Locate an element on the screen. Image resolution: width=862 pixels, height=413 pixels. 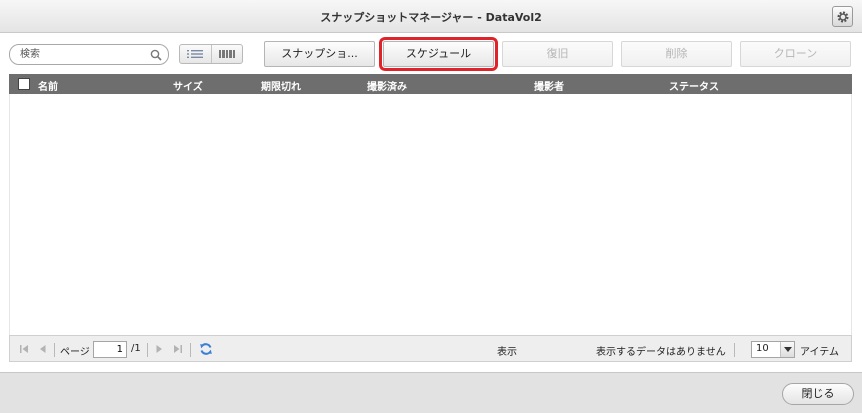
restore-button: 復旧 is located at coordinates (557, 54).